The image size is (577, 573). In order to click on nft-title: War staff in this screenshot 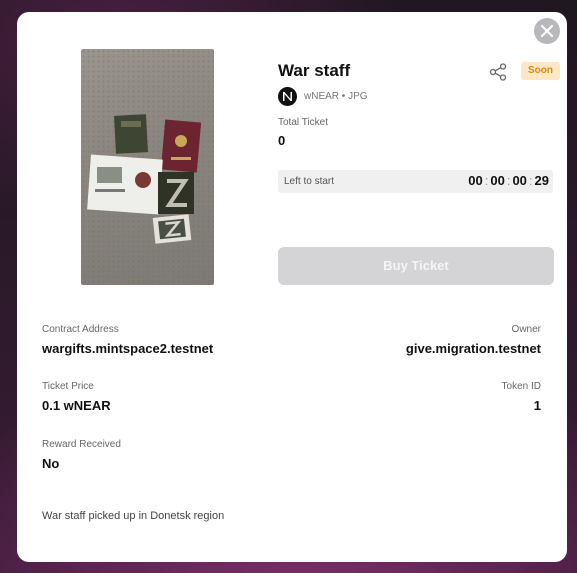, I will do `click(314, 70)`.